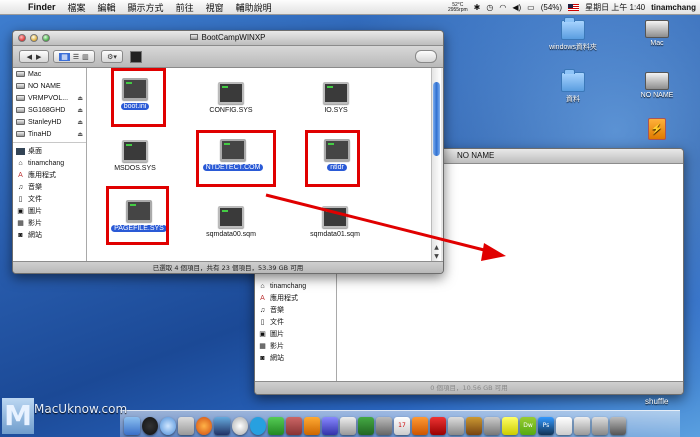  Describe the element at coordinates (618, 426) in the screenshot. I see `trash-icon` at that location.